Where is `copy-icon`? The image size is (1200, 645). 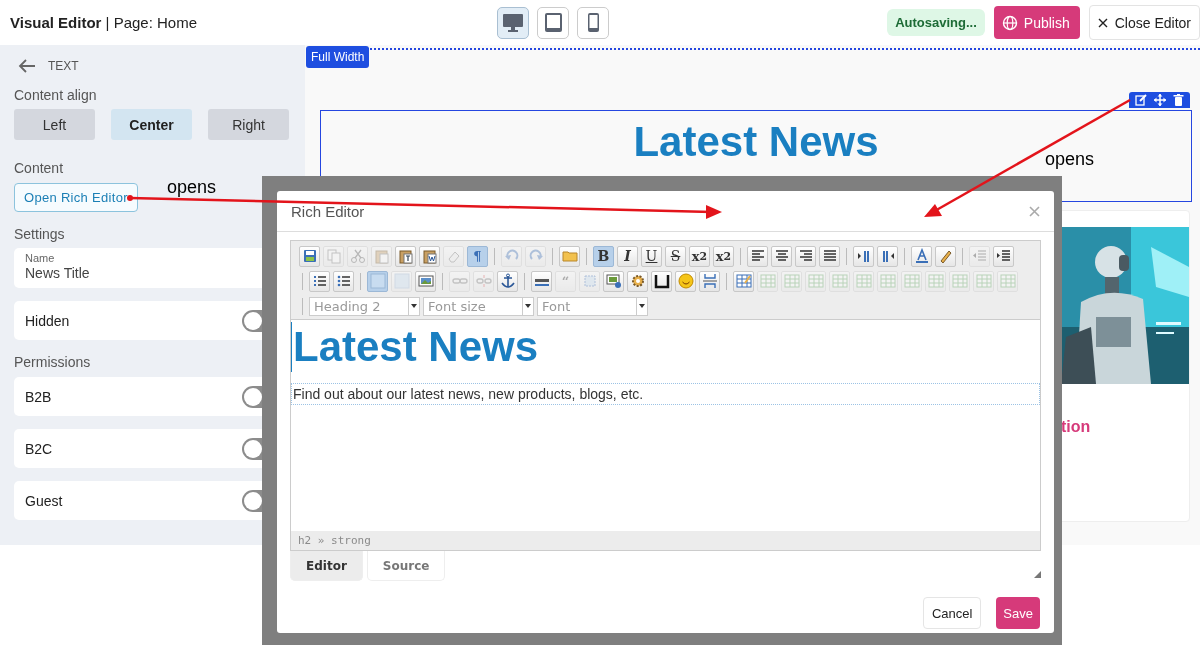
copy-icon is located at coordinates (333, 256).